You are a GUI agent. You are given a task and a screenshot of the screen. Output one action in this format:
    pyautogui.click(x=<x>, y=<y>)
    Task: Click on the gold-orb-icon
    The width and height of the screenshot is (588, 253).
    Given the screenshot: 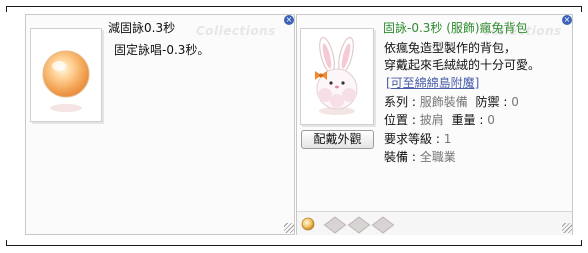 What is the action you would take?
    pyautogui.click(x=308, y=224)
    